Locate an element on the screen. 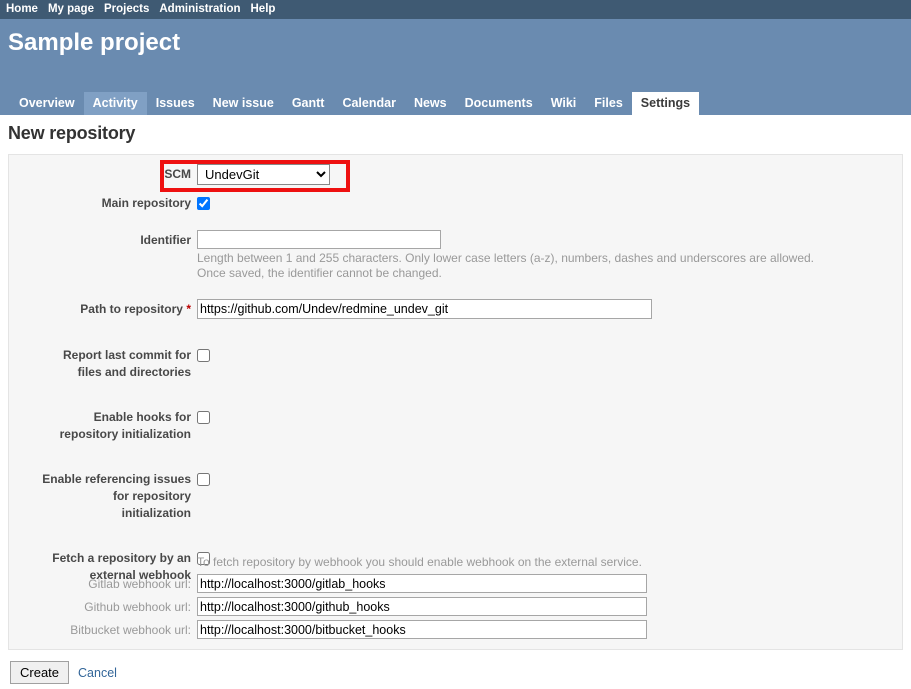 The width and height of the screenshot is (911, 689). gitlab-webhook-row: Gitlab webhook url: is located at coordinates (455, 583).